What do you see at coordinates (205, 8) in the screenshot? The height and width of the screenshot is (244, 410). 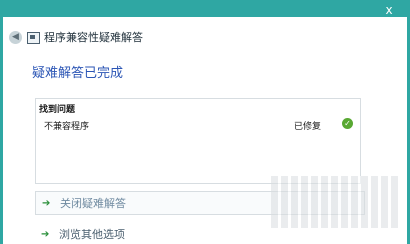 I see `title-bar: x` at bounding box center [205, 8].